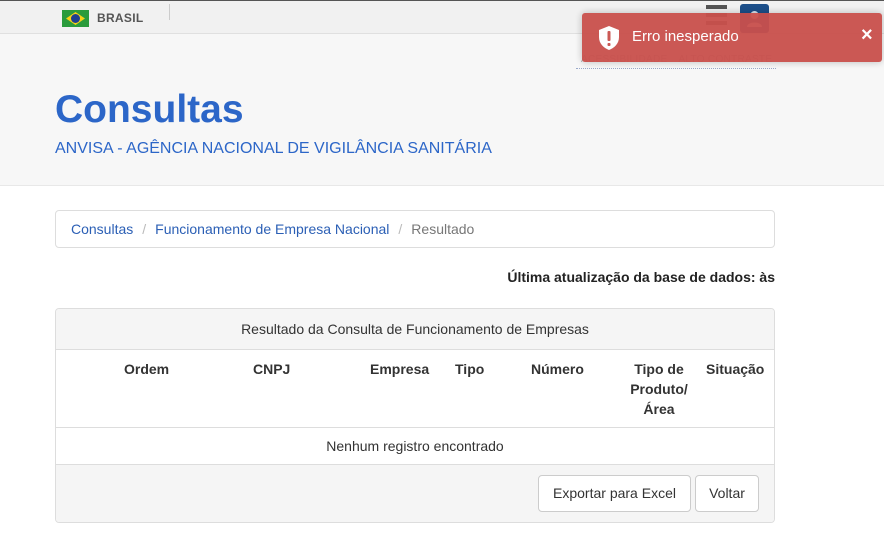  What do you see at coordinates (469, 369) in the screenshot?
I see `column-header-tipo: Tipo` at bounding box center [469, 369].